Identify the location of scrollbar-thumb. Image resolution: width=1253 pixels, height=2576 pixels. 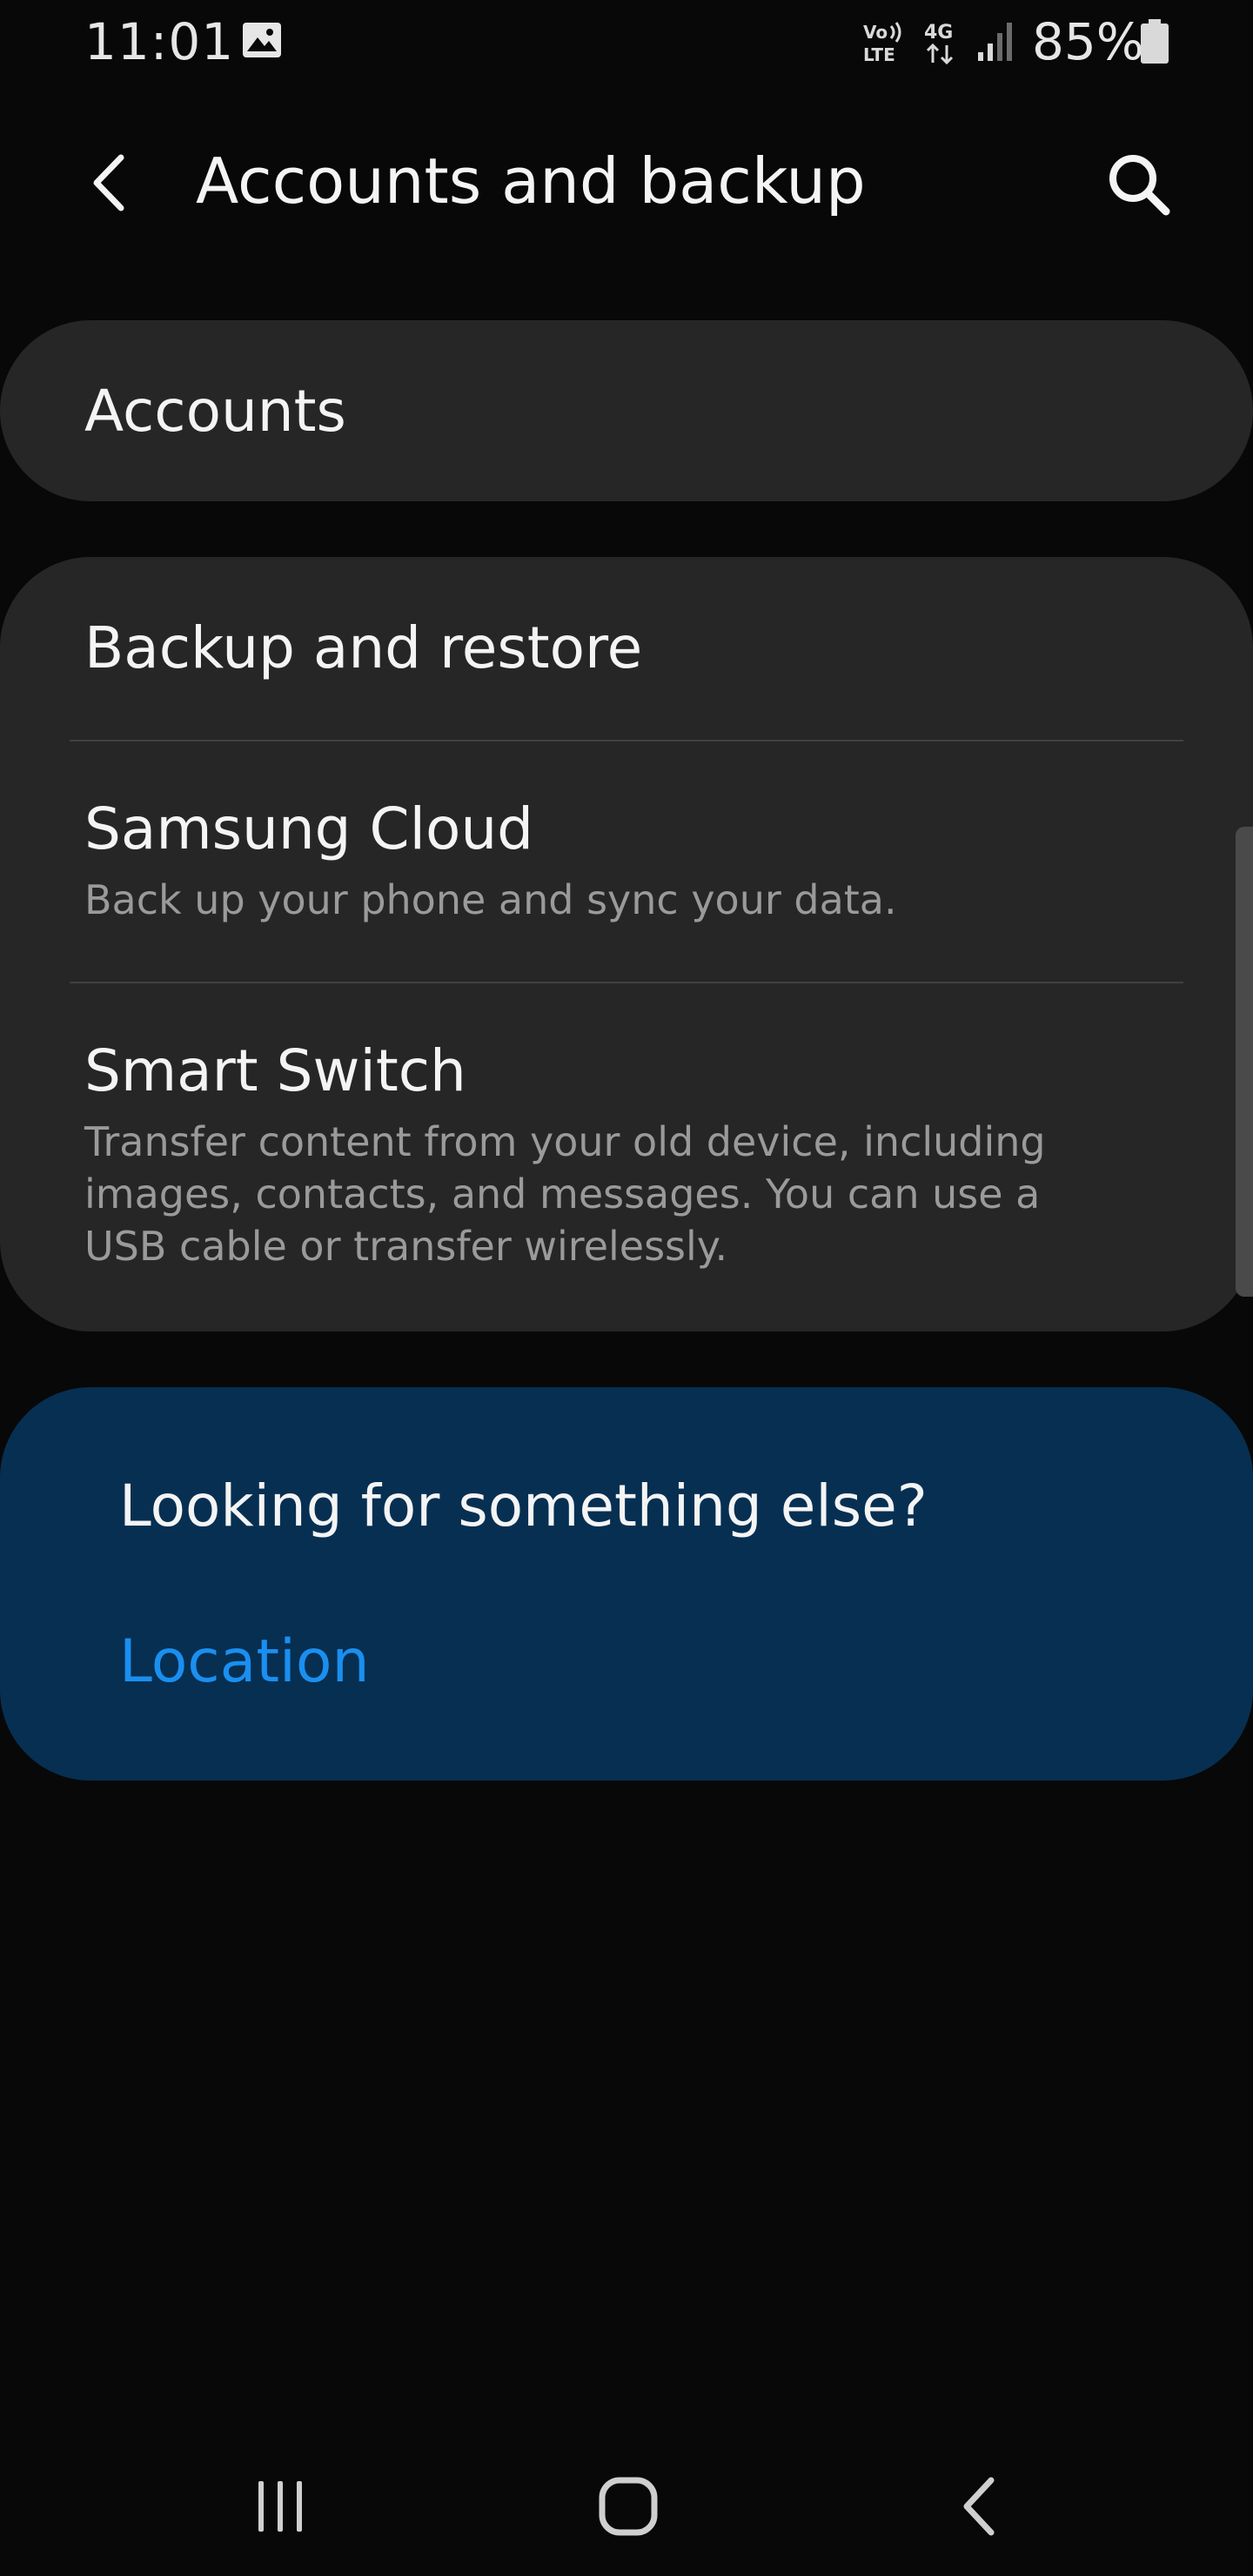
(1244, 1062).